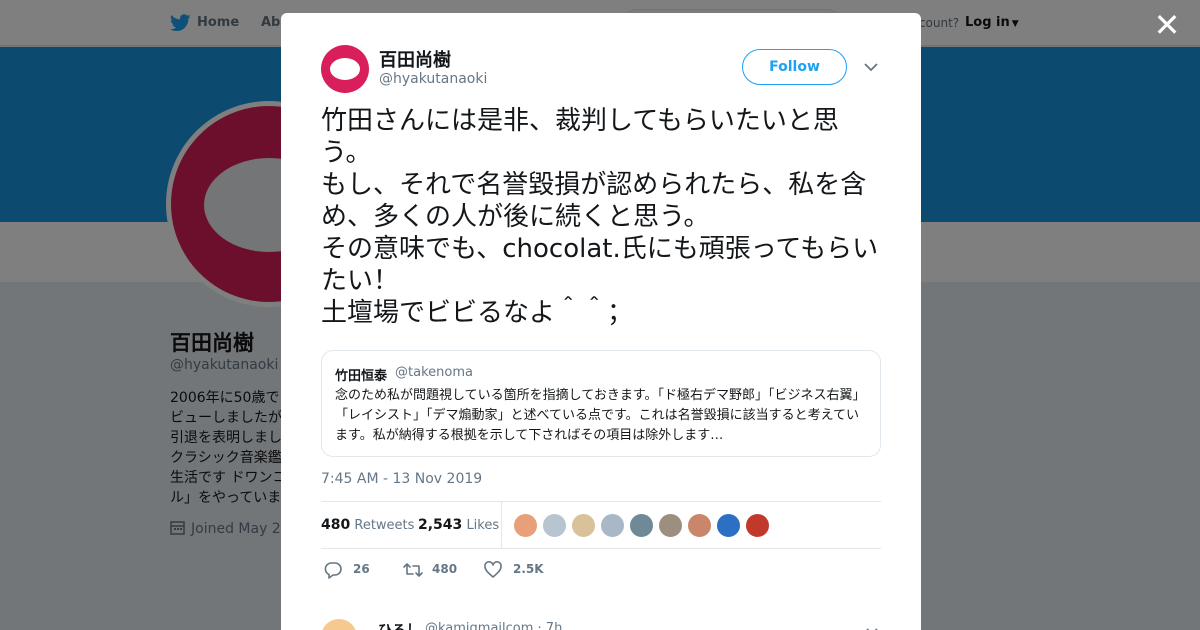  What do you see at coordinates (493, 569) in the screenshot?
I see `heart-icon` at bounding box center [493, 569].